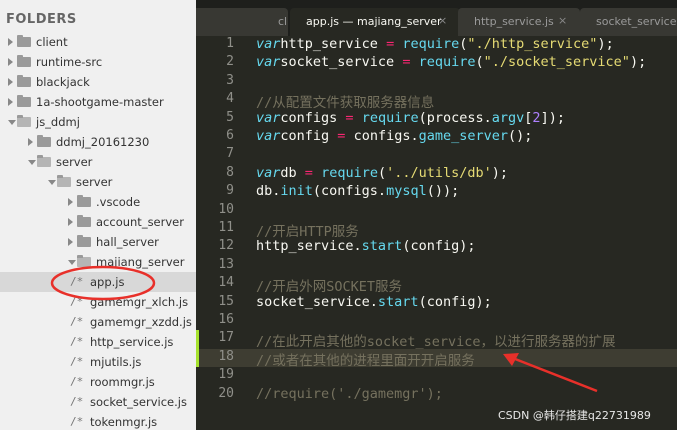 The image size is (677, 430). I want to click on code-token: game_server, so click(463, 136).